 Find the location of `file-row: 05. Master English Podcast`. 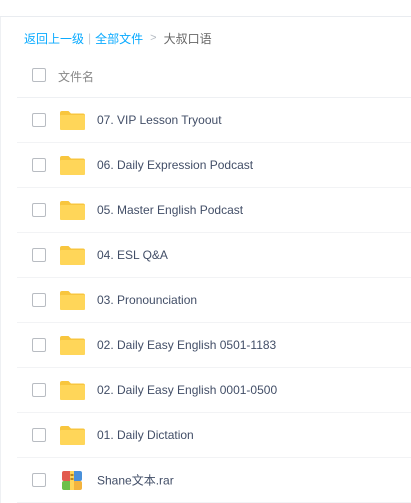

file-row: 05. Master English Podcast is located at coordinates (214, 210).